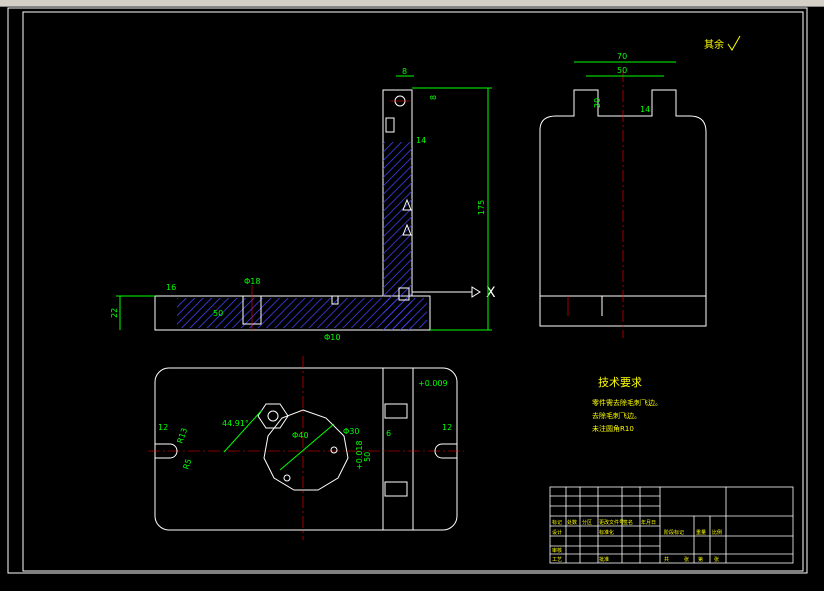 This screenshot has height=591, width=824. Describe the element at coordinates (367, 457) in the screenshot. I see `dim-50-vert-label: 50` at that location.